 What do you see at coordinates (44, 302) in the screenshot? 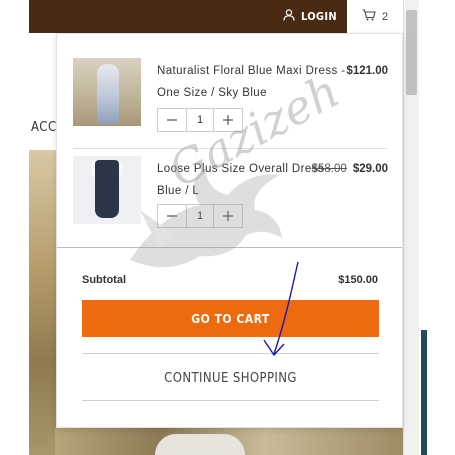
I see `hero-image-left` at bounding box center [44, 302].